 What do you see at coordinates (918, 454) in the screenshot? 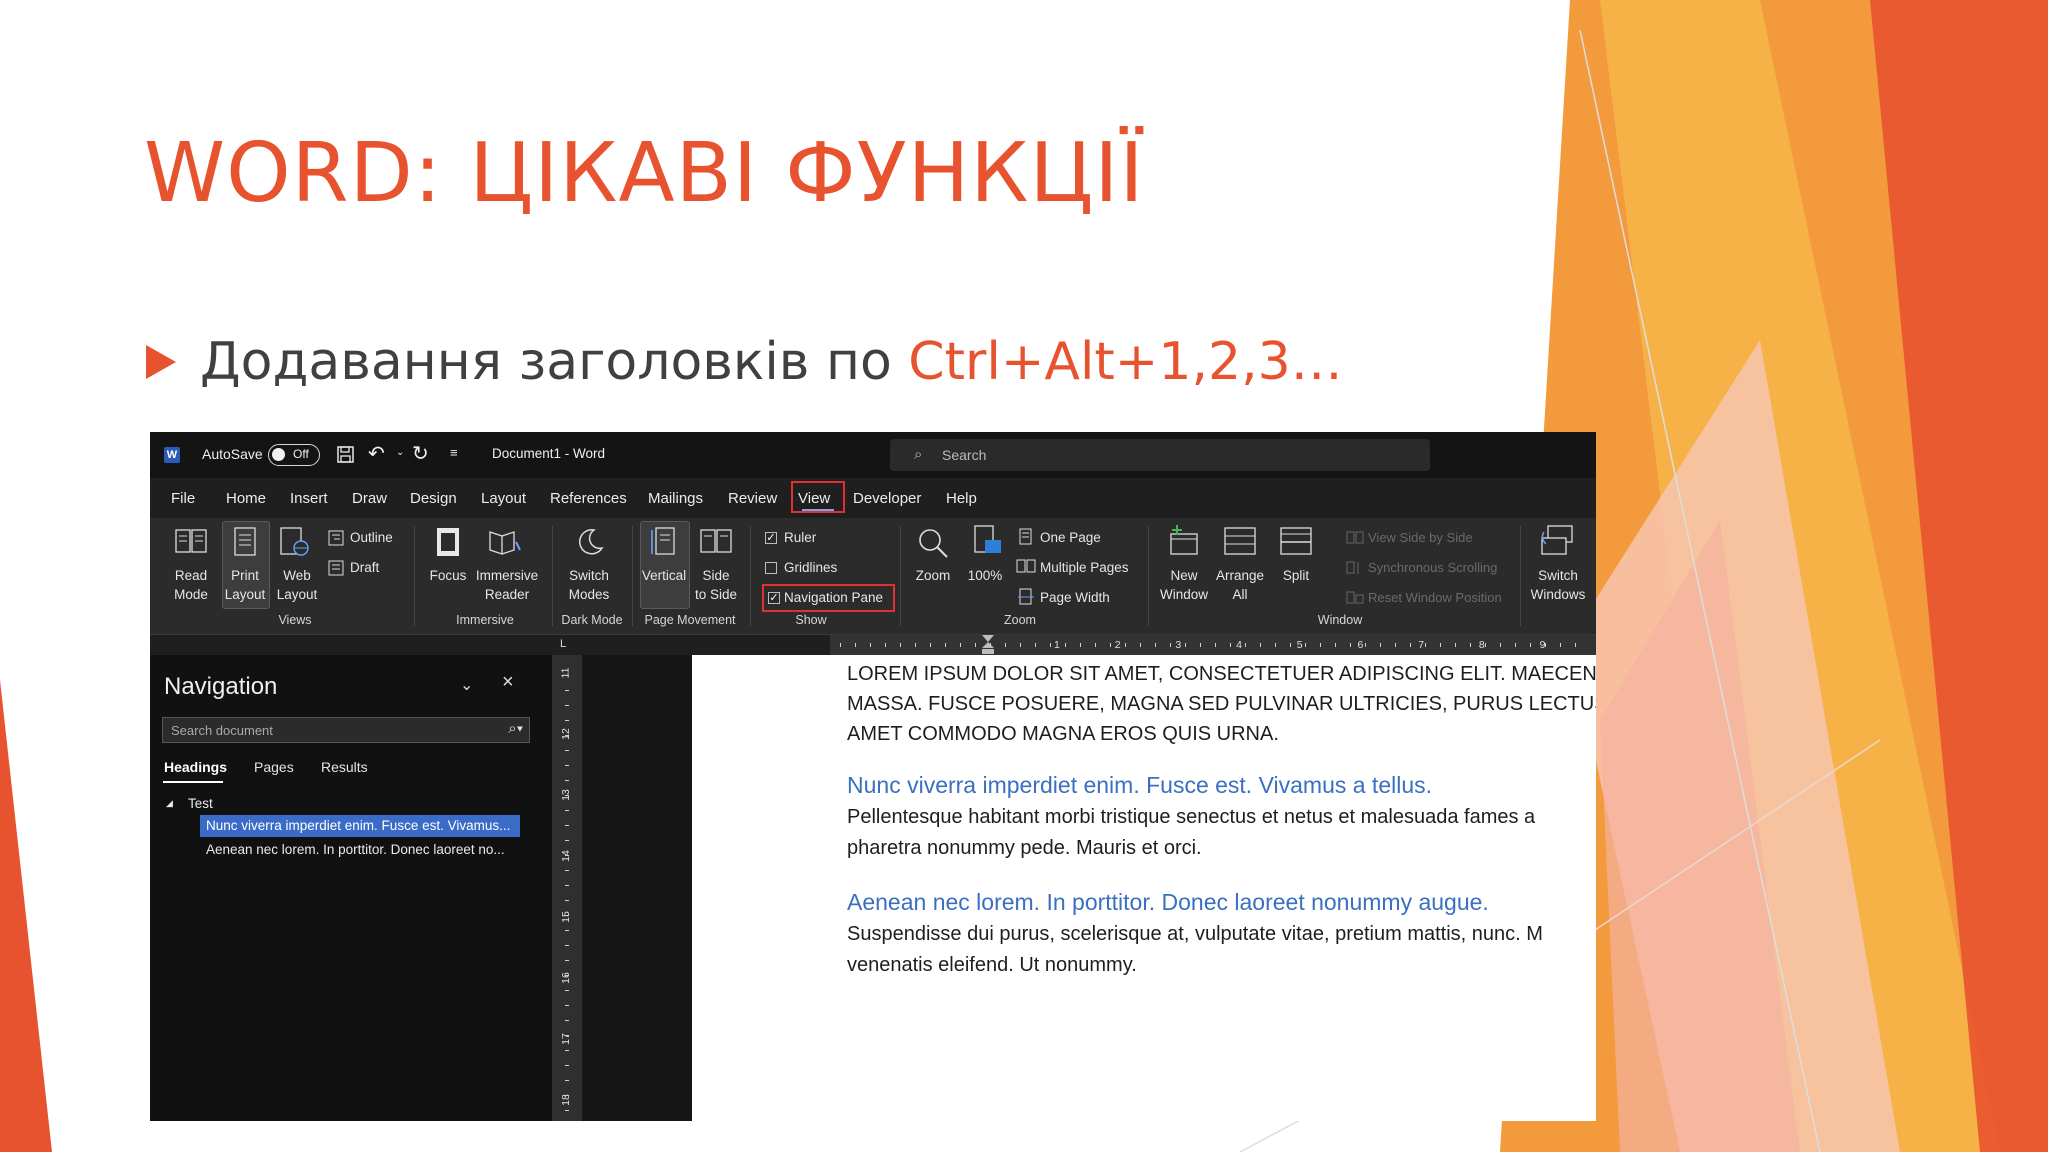
I see `search-icon: ⌕` at bounding box center [918, 454].